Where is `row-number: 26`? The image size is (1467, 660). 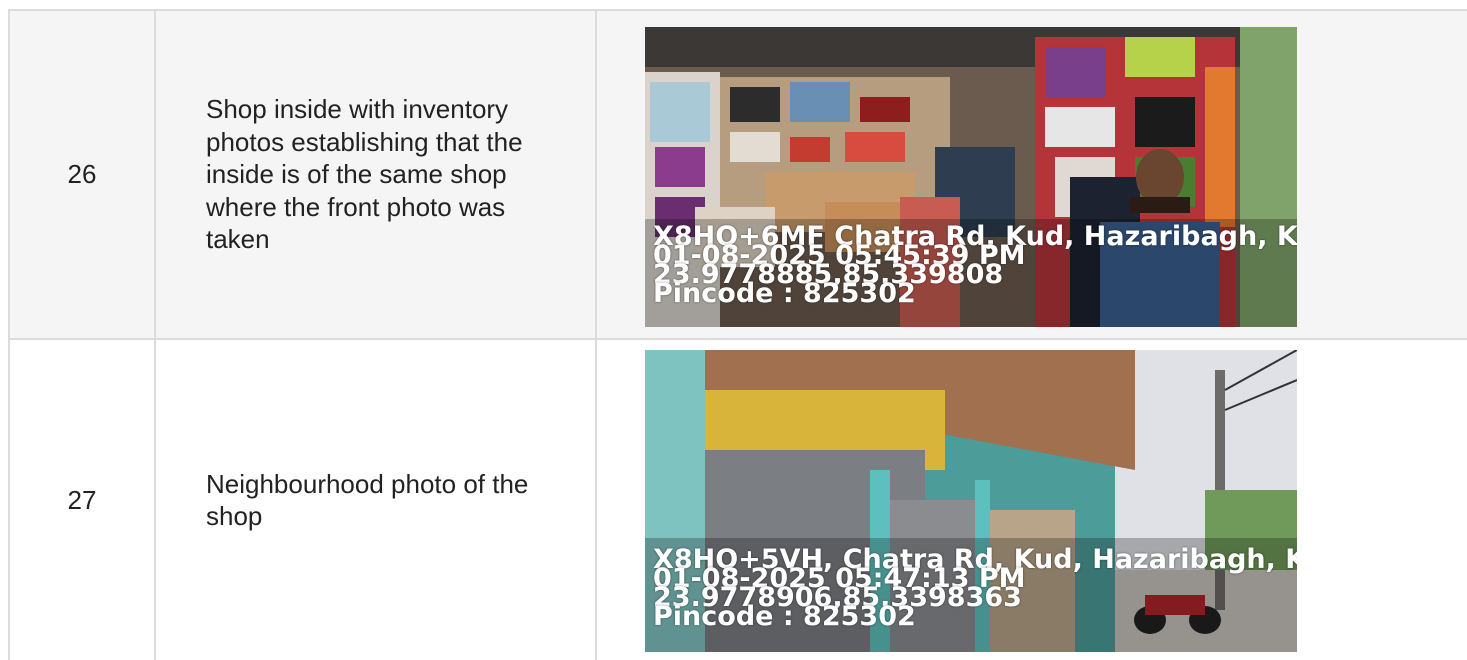
row-number: 26 is located at coordinates (82, 174).